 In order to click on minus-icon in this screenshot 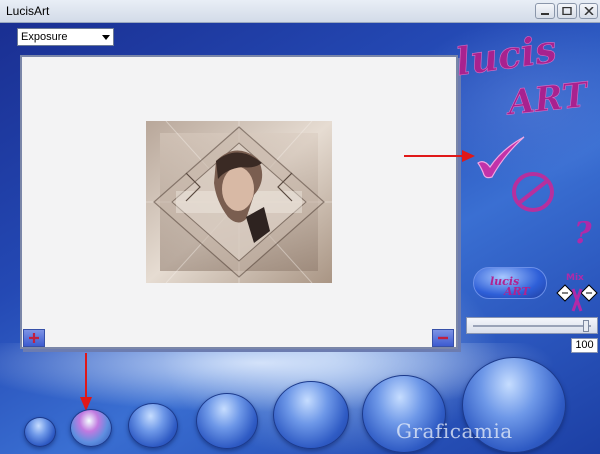, I will do `click(443, 338)`.